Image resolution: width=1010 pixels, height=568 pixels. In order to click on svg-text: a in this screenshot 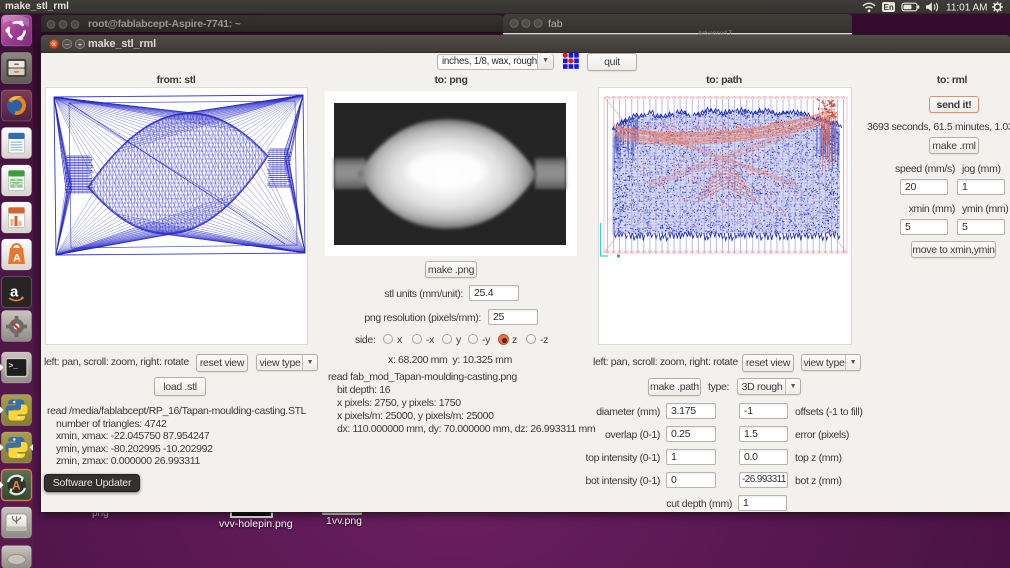, I will do `click(14, 292)`.